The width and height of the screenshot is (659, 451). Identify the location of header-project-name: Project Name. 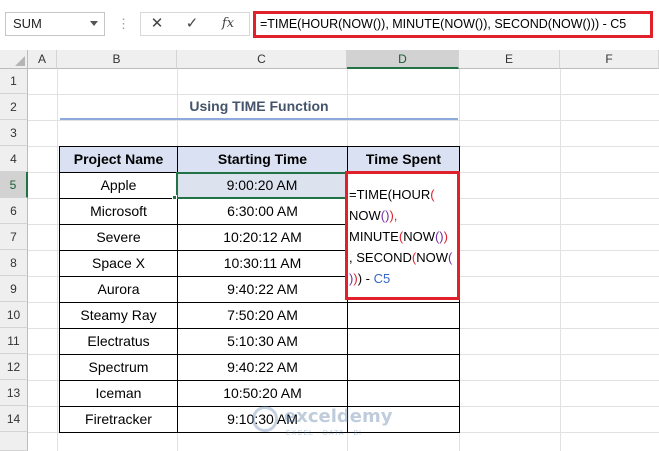
(119, 160).